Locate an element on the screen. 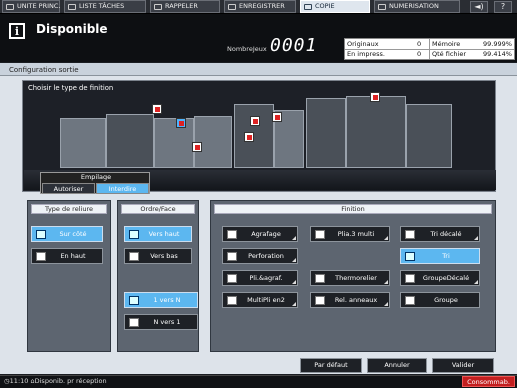 The height and width of the screenshot is (388, 517). order-1-to-n-icon is located at coordinates (134, 300).